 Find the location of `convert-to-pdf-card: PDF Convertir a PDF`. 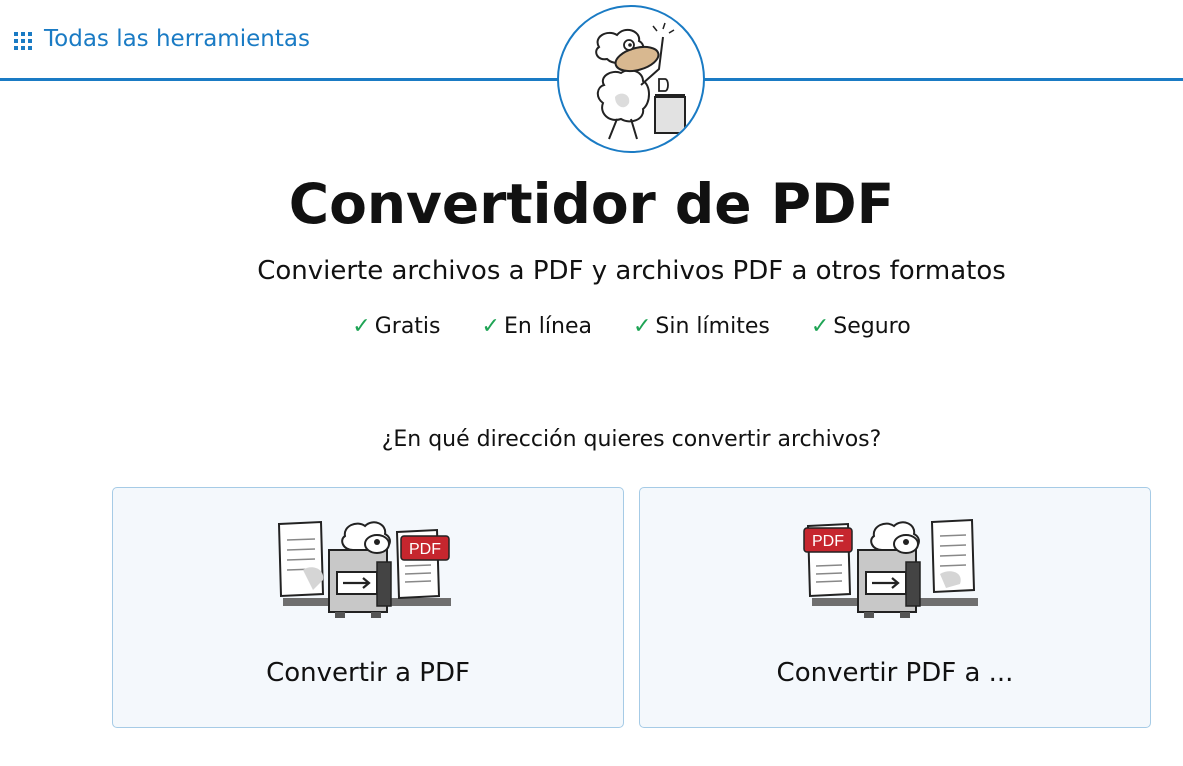

convert-to-pdf-card: PDF Convertir a PDF is located at coordinates (368, 607).